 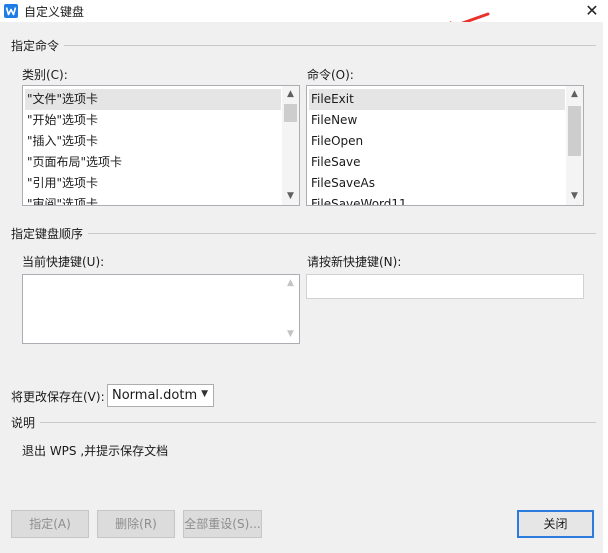 What do you see at coordinates (23, 423) in the screenshot?
I see `description-heading: 说明` at bounding box center [23, 423].